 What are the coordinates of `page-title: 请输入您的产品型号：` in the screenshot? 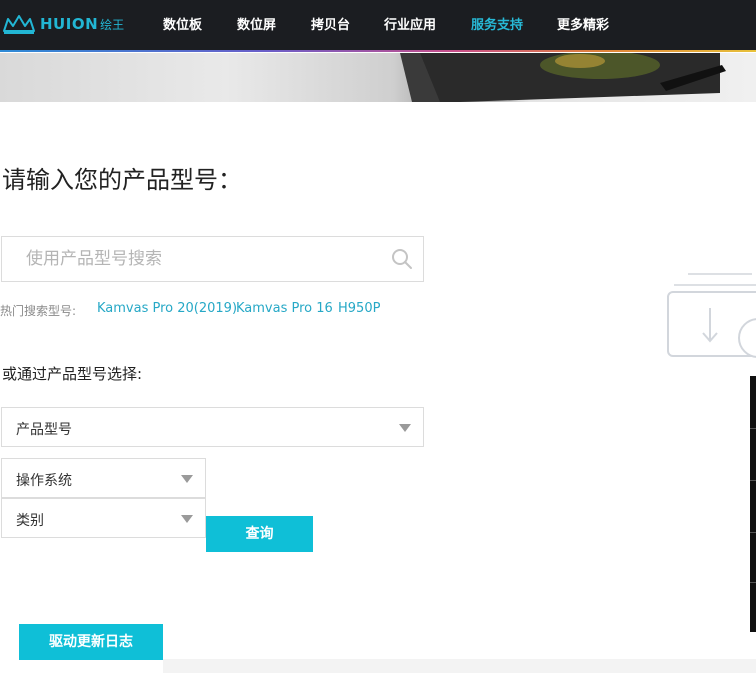 It's located at (122, 180).